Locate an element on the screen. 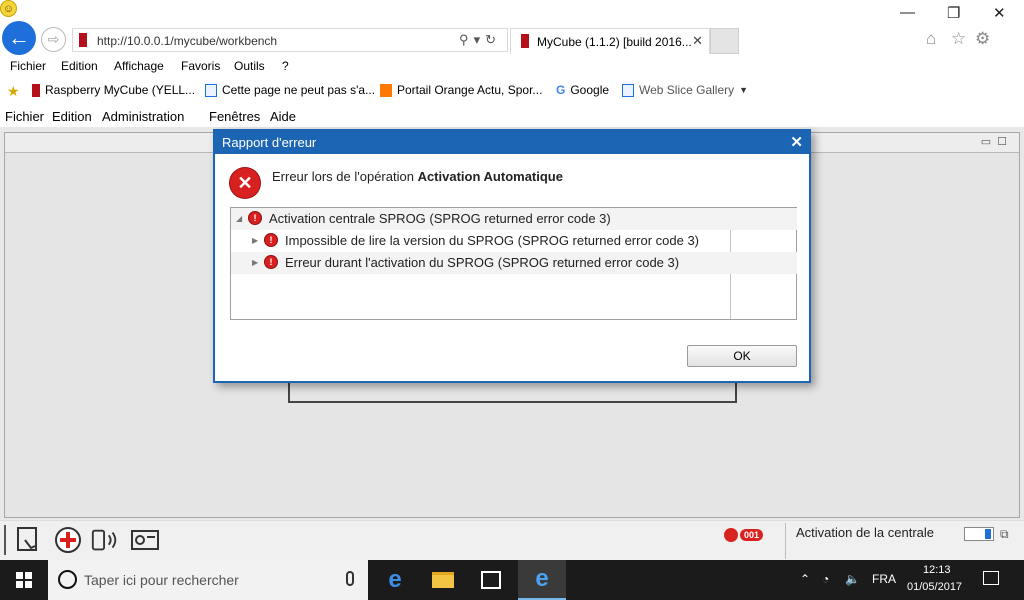 The image size is (1024, 600). message-prefix: Erreur lors de l'opération is located at coordinates (345, 176).